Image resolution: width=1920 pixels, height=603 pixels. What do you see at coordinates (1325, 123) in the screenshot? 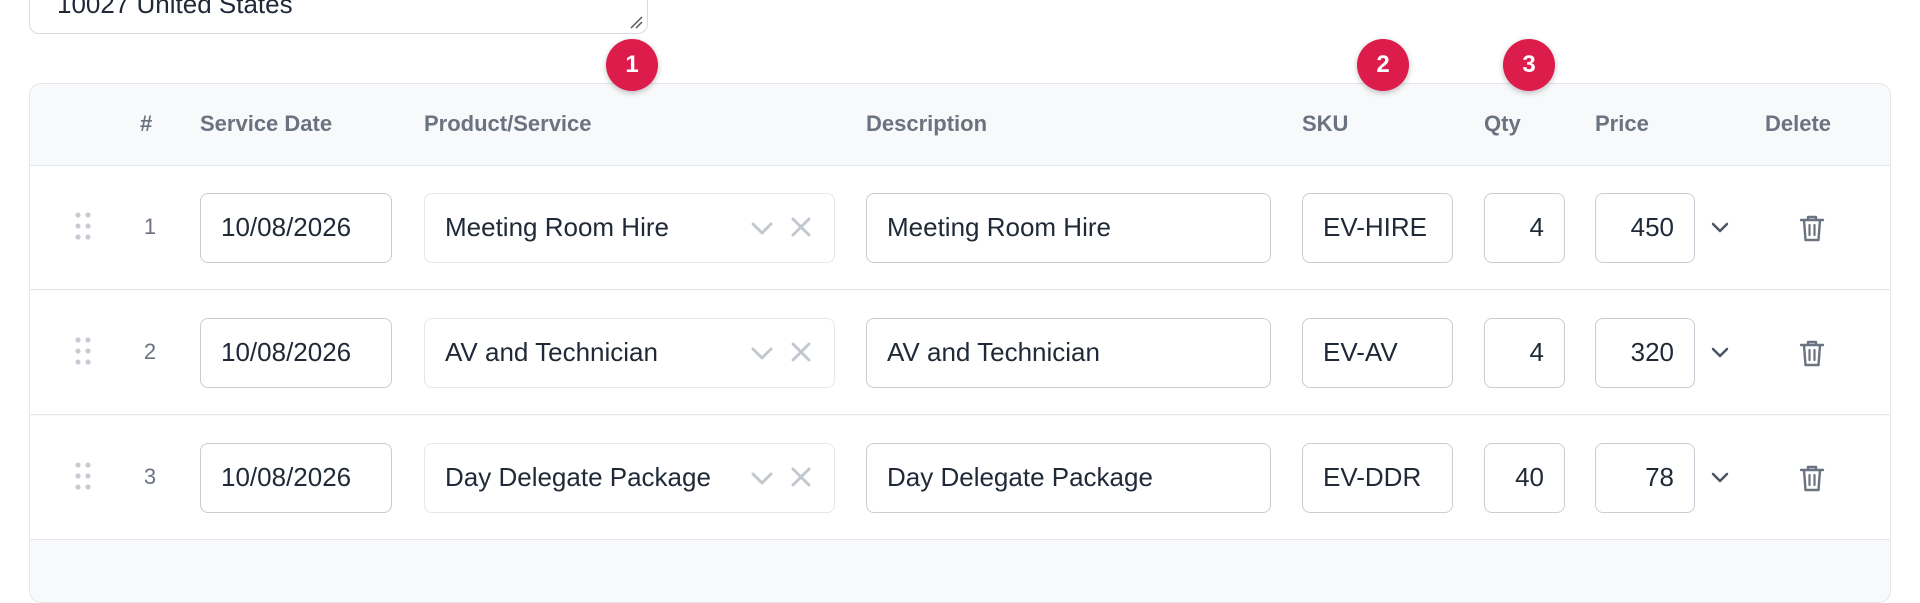
I see `header-sku: SKU` at bounding box center [1325, 123].